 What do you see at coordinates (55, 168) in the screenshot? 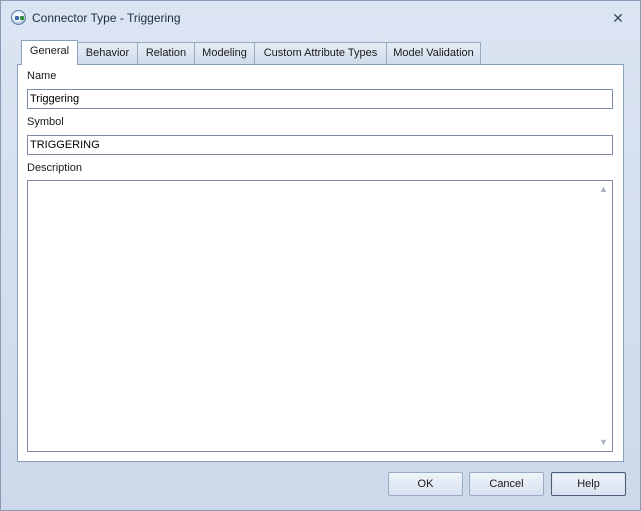
I see `description-label: Description` at bounding box center [55, 168].